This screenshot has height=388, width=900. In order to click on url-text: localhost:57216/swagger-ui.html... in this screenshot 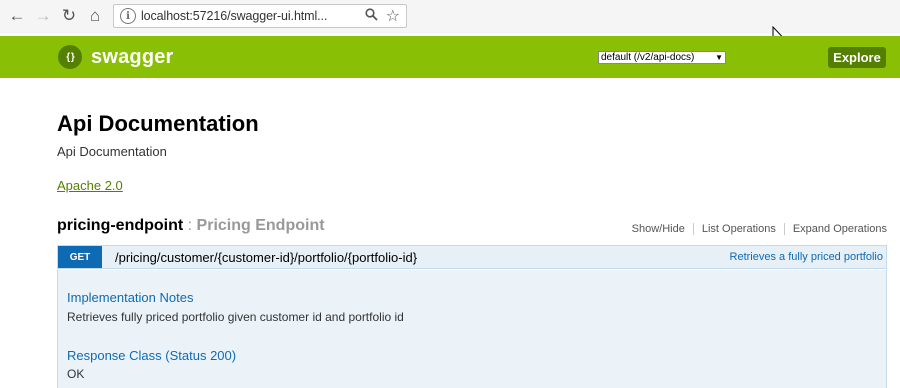, I will do `click(234, 16)`.